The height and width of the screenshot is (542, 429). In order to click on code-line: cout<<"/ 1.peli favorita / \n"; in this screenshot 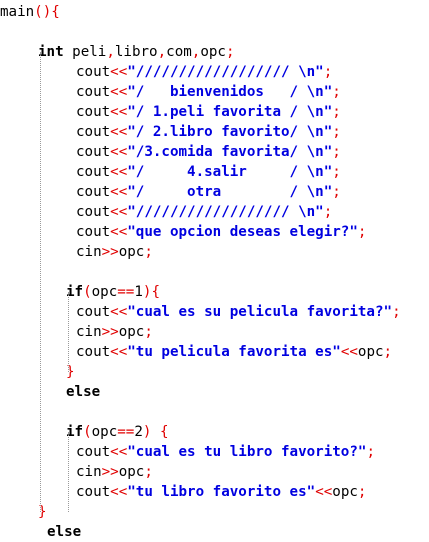, I will do `click(208, 112)`.